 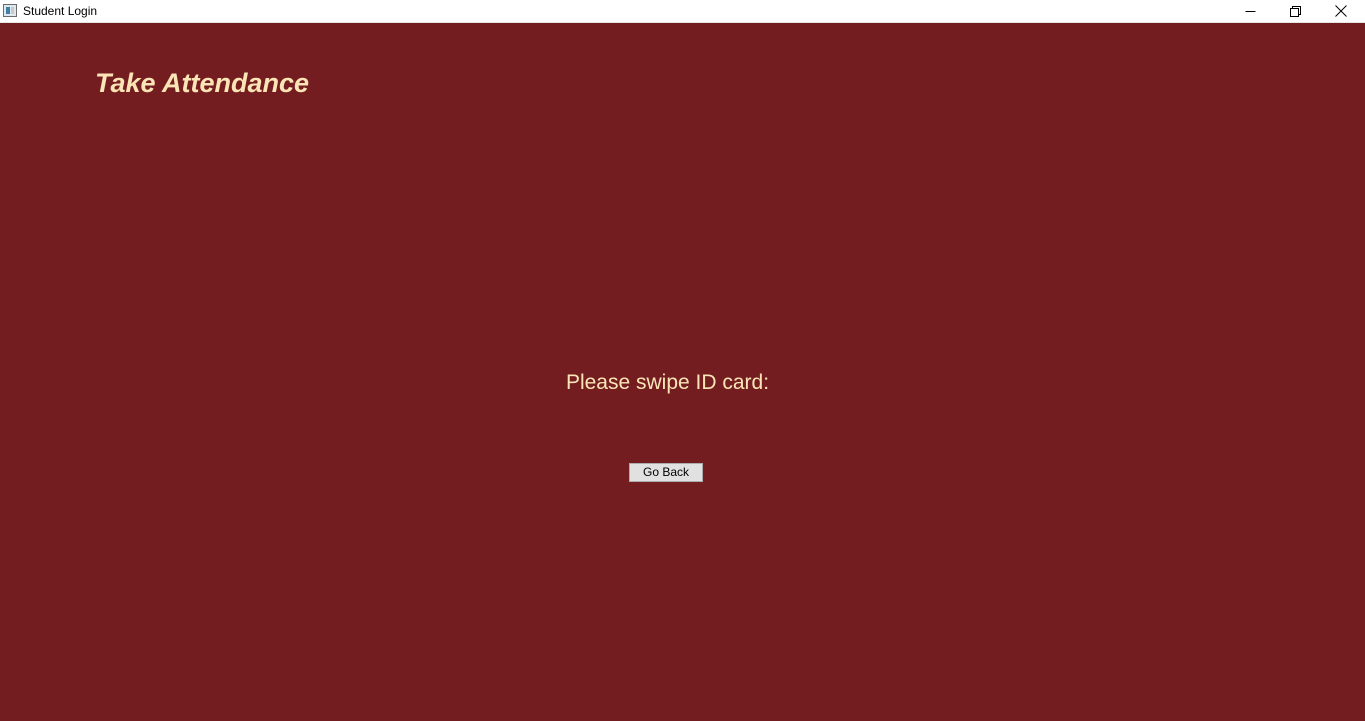 I want to click on close-button, so click(x=1341, y=11).